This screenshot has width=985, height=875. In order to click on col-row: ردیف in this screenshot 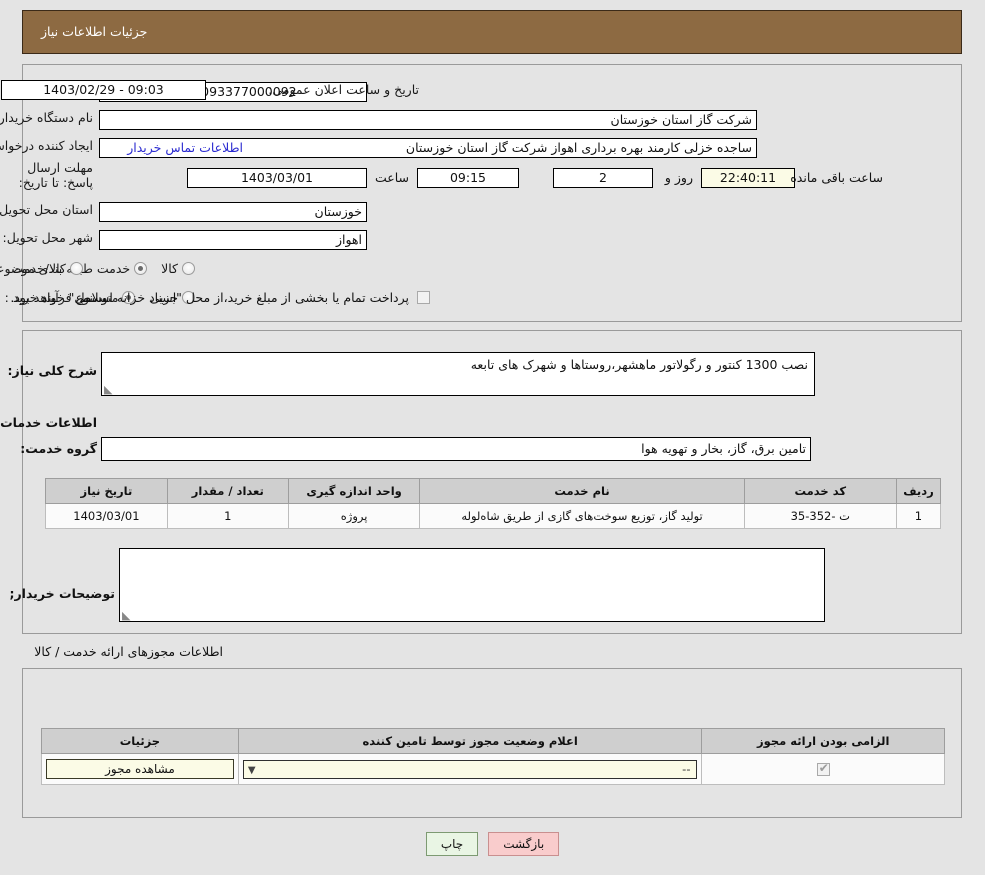, I will do `click(918, 491)`.